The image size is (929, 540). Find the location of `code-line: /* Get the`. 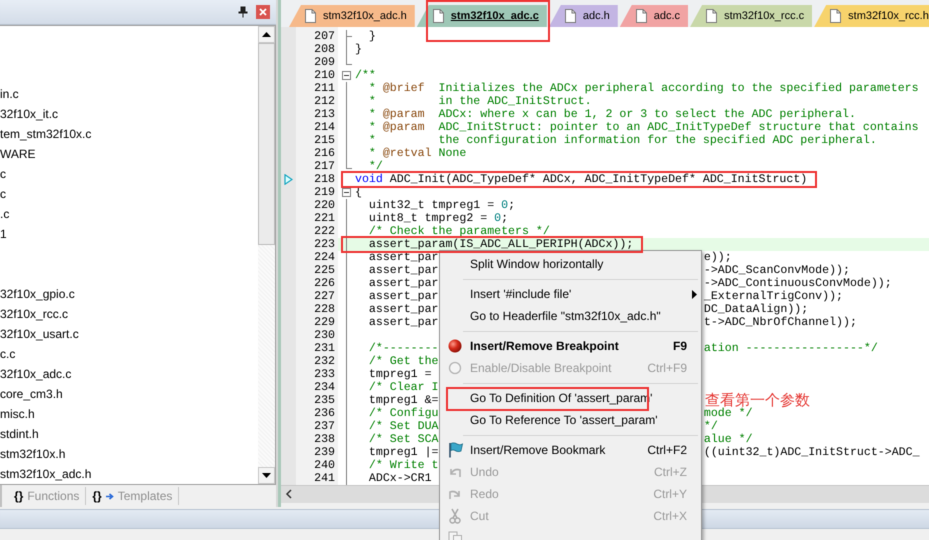

code-line: /* Get the is located at coordinates (403, 361).